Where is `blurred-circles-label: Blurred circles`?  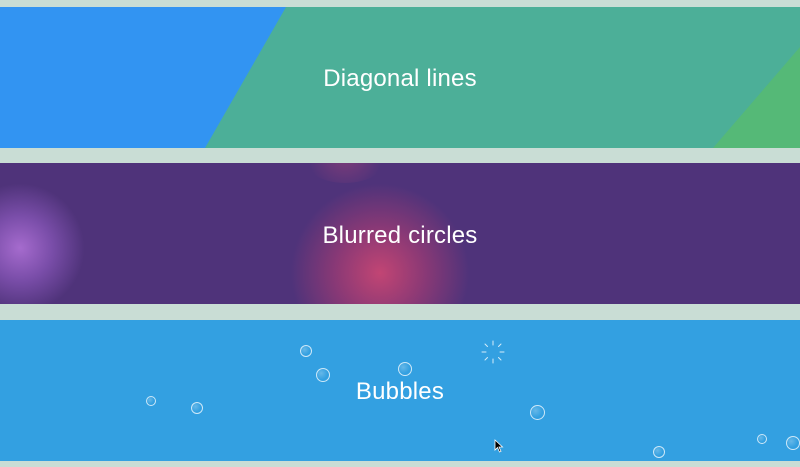 blurred-circles-label: Blurred circles is located at coordinates (400, 235).